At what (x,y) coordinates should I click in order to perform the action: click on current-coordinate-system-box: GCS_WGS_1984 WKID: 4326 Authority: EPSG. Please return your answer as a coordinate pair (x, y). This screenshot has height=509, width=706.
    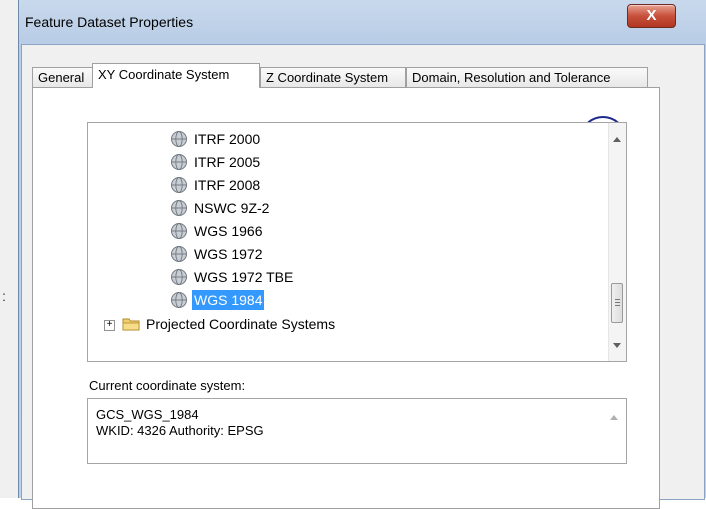
    Looking at the image, I should click on (357, 431).